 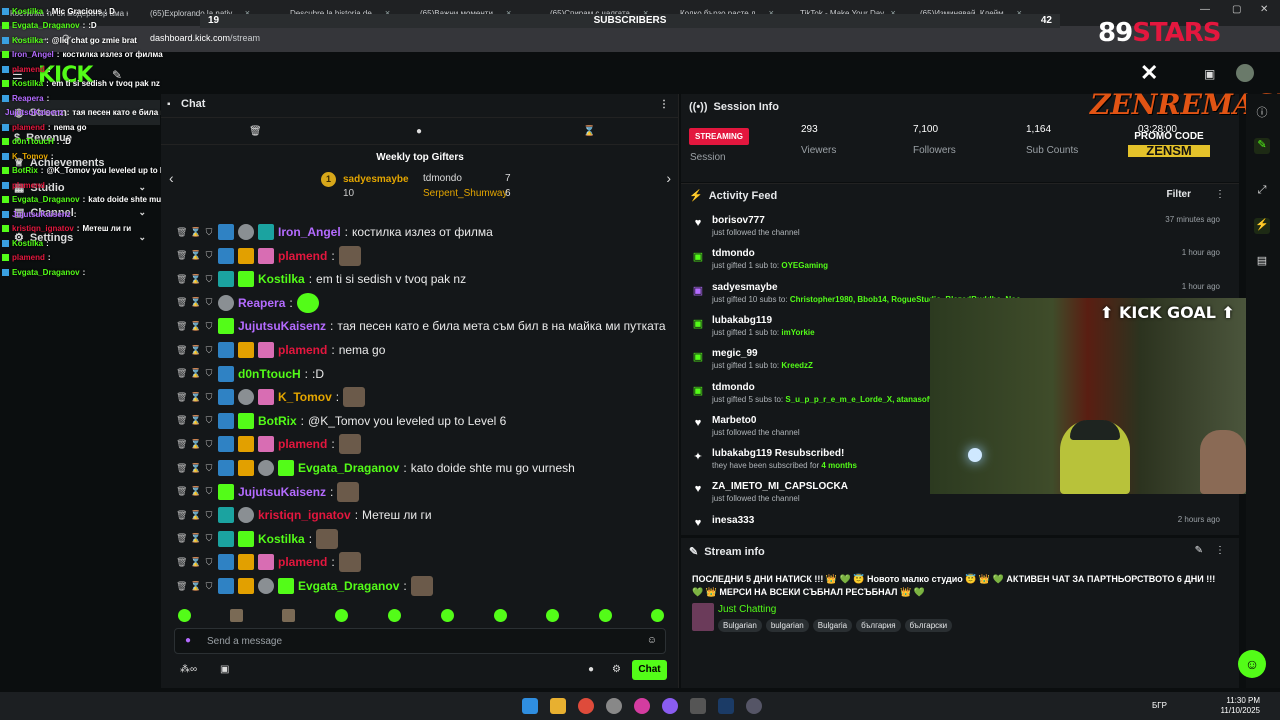 What do you see at coordinates (733, 520) in the screenshot?
I see `activity-user: inesa333` at bounding box center [733, 520].